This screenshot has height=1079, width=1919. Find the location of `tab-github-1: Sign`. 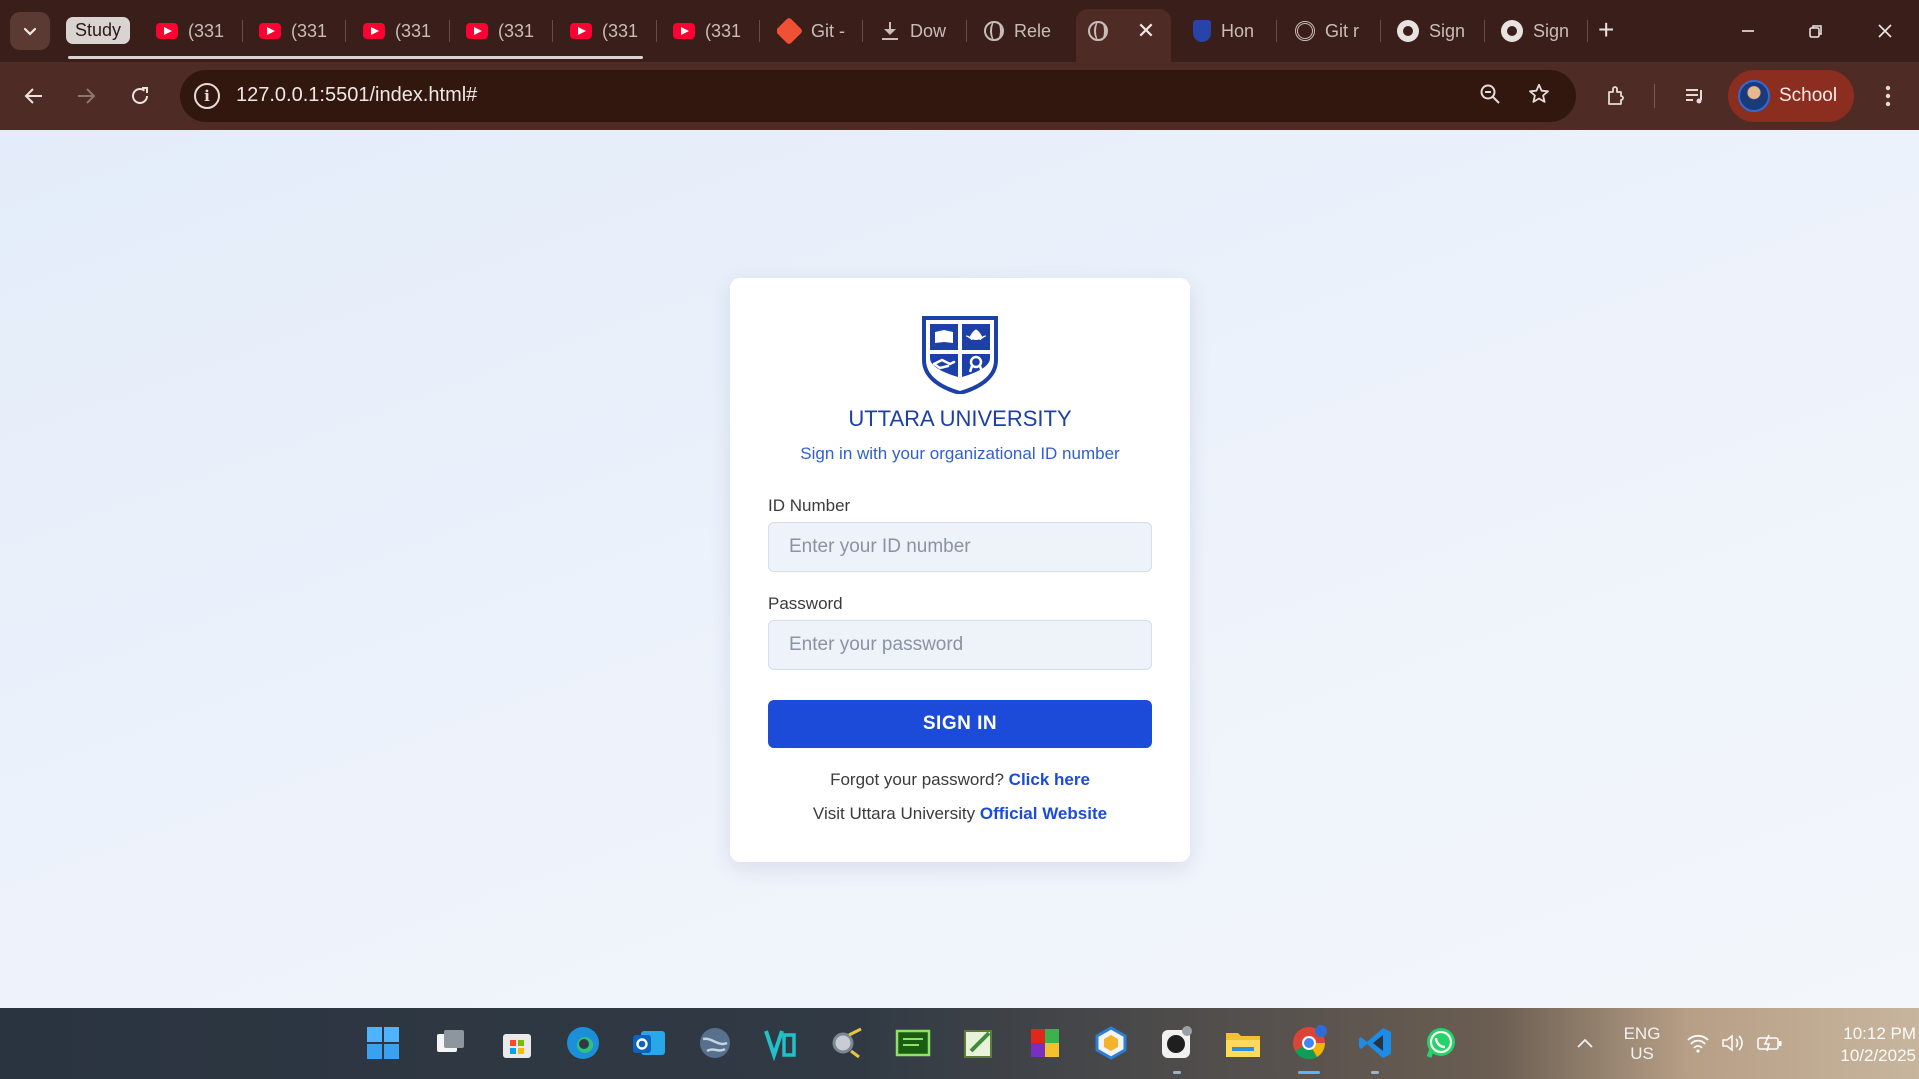

tab-github-1: Sign is located at coordinates (1433, 31).